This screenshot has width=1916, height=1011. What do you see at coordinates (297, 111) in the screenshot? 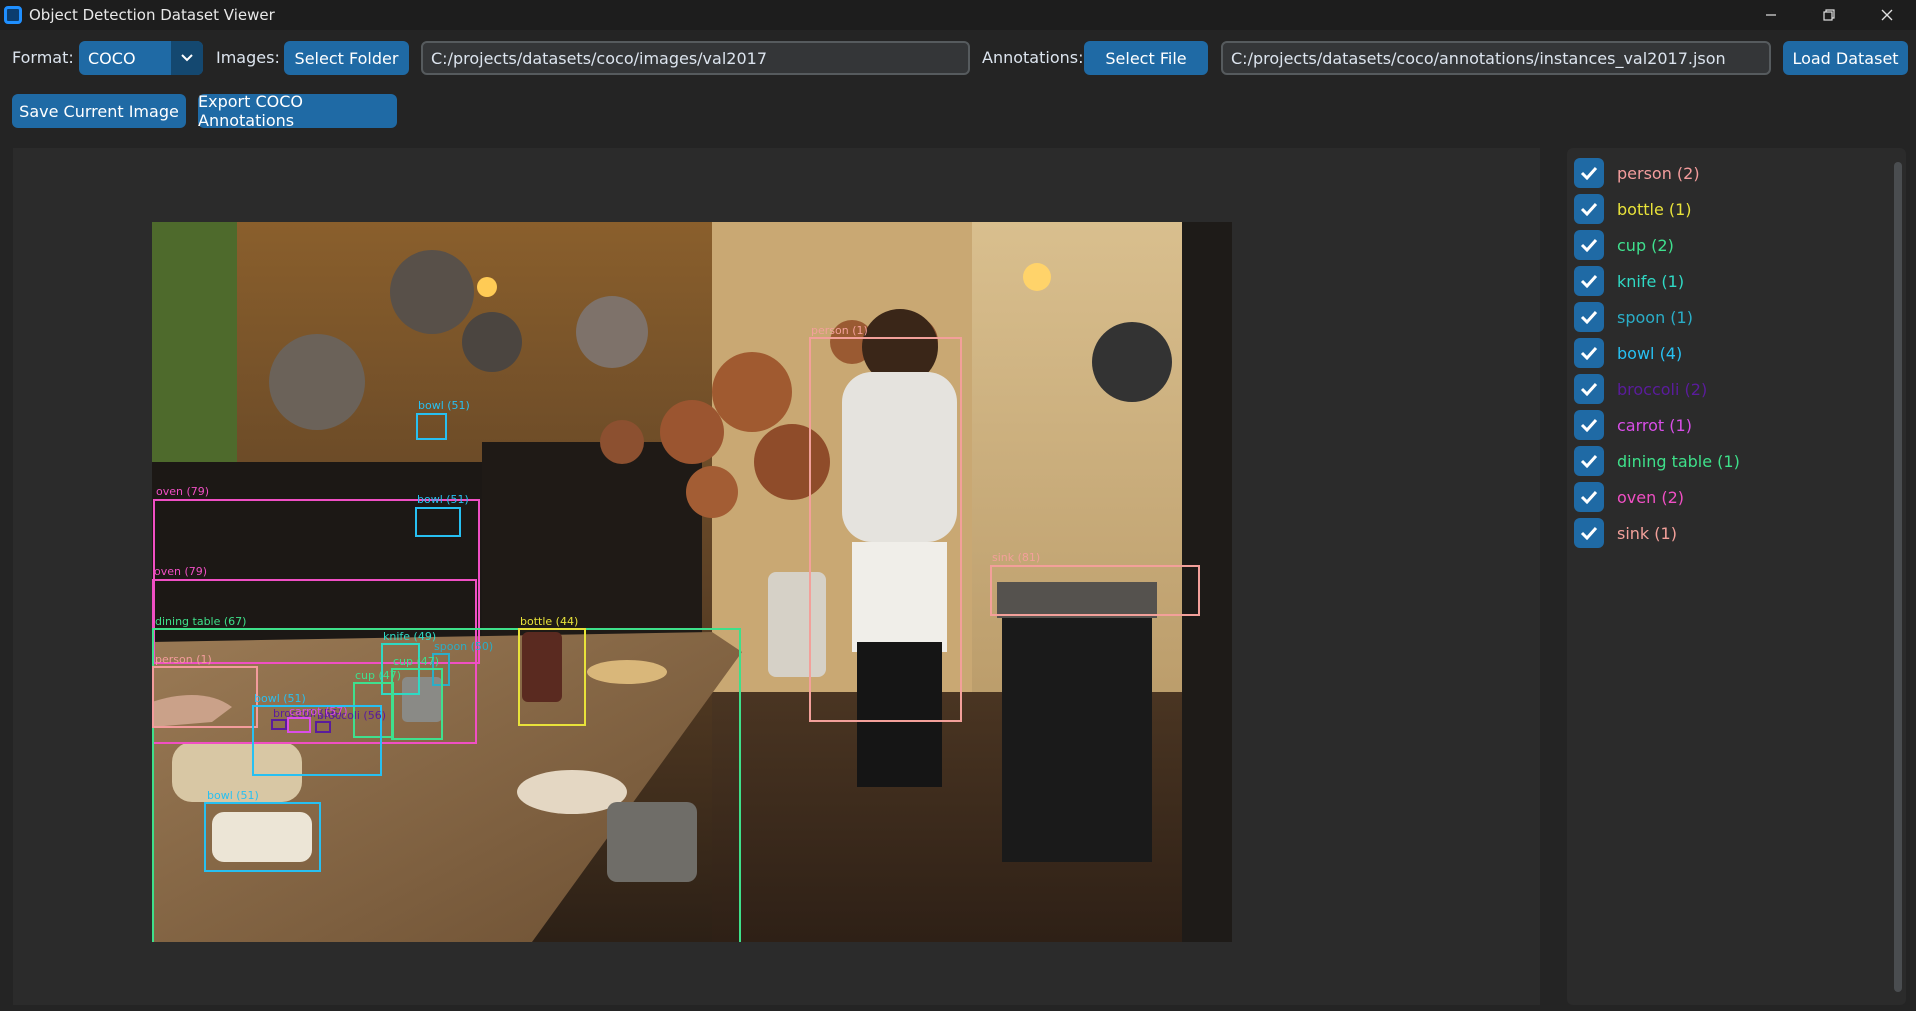
I see `export-coco-button: Export COCO Annotations` at bounding box center [297, 111].